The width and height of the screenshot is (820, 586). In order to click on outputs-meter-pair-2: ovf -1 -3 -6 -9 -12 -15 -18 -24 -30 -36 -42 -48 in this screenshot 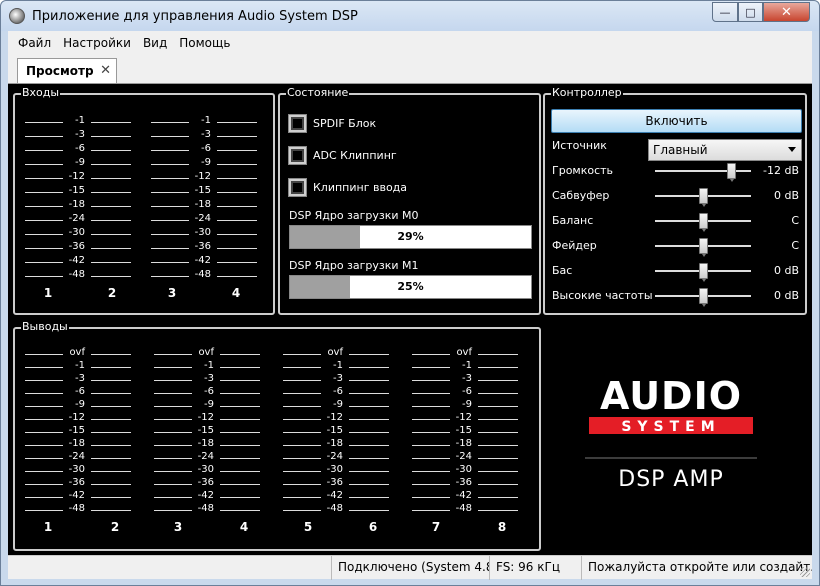, I will do `click(211, 431)`.